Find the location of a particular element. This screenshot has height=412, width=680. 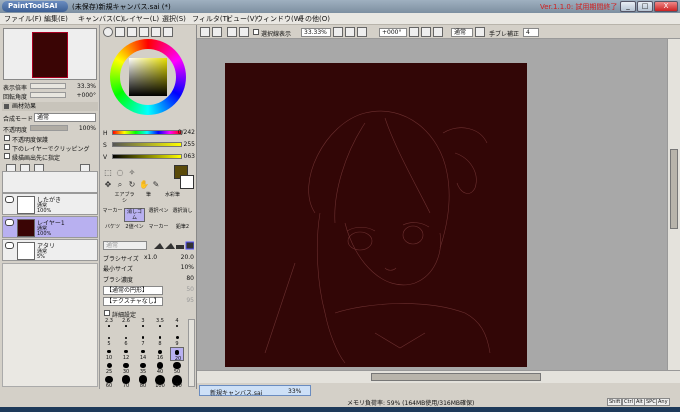

layer-row-selected: レイヤー1 通常 100% is located at coordinates (50, 227).